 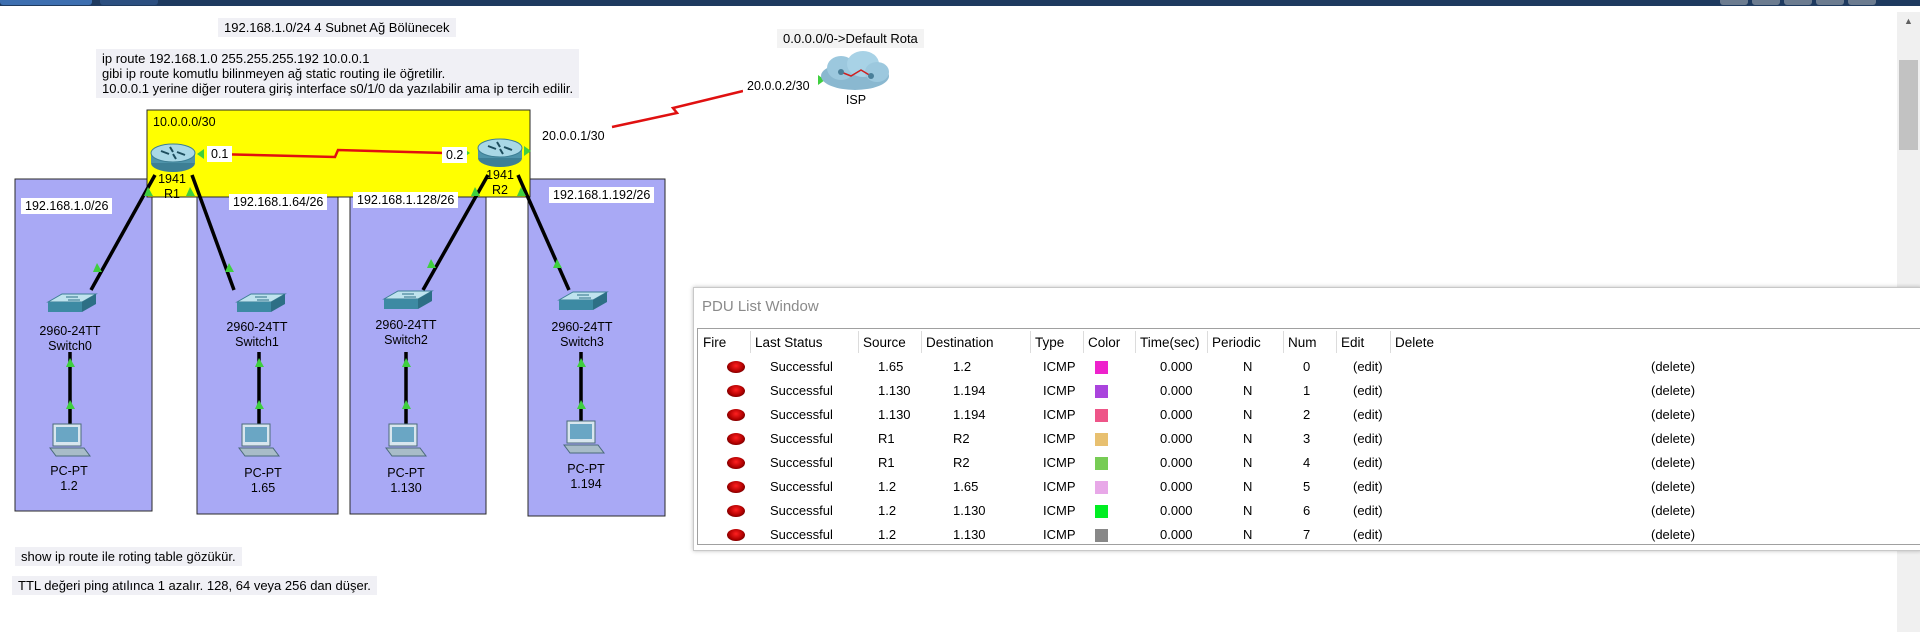 I want to click on scroll-up-arrow-icon: ▲, so click(x=1908, y=21).